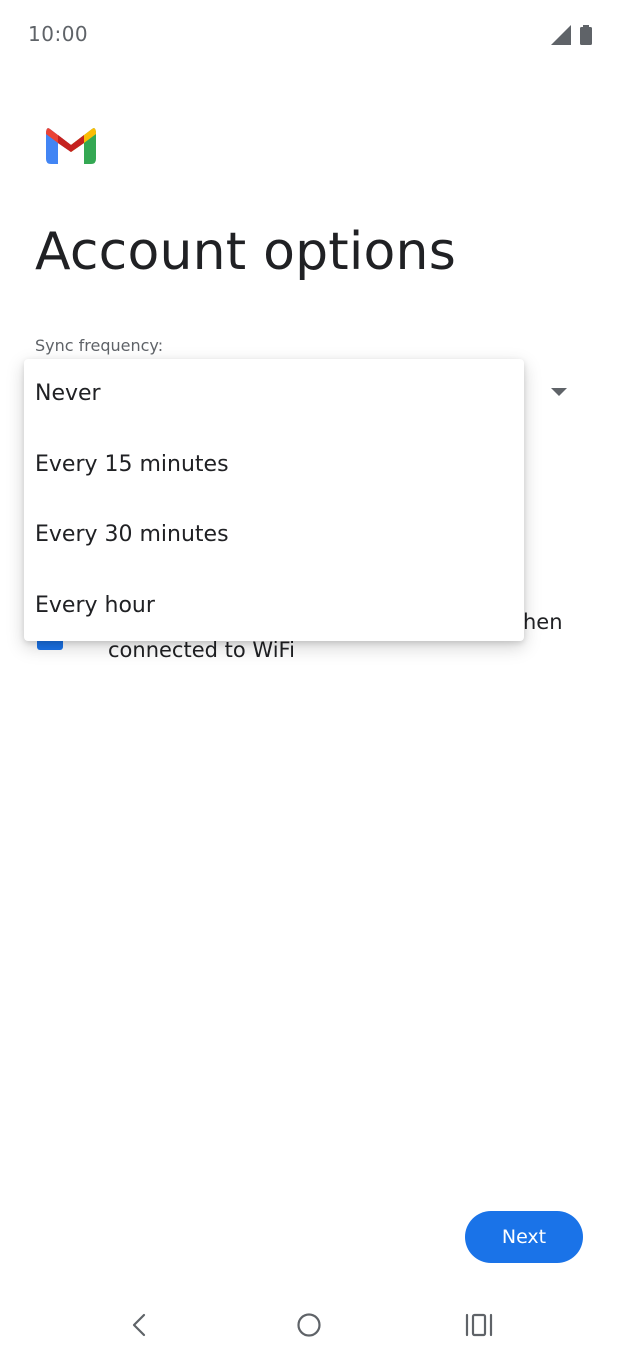 This screenshot has width=618, height=1360. I want to click on menu-item-every-hour: Every hour, so click(274, 606).